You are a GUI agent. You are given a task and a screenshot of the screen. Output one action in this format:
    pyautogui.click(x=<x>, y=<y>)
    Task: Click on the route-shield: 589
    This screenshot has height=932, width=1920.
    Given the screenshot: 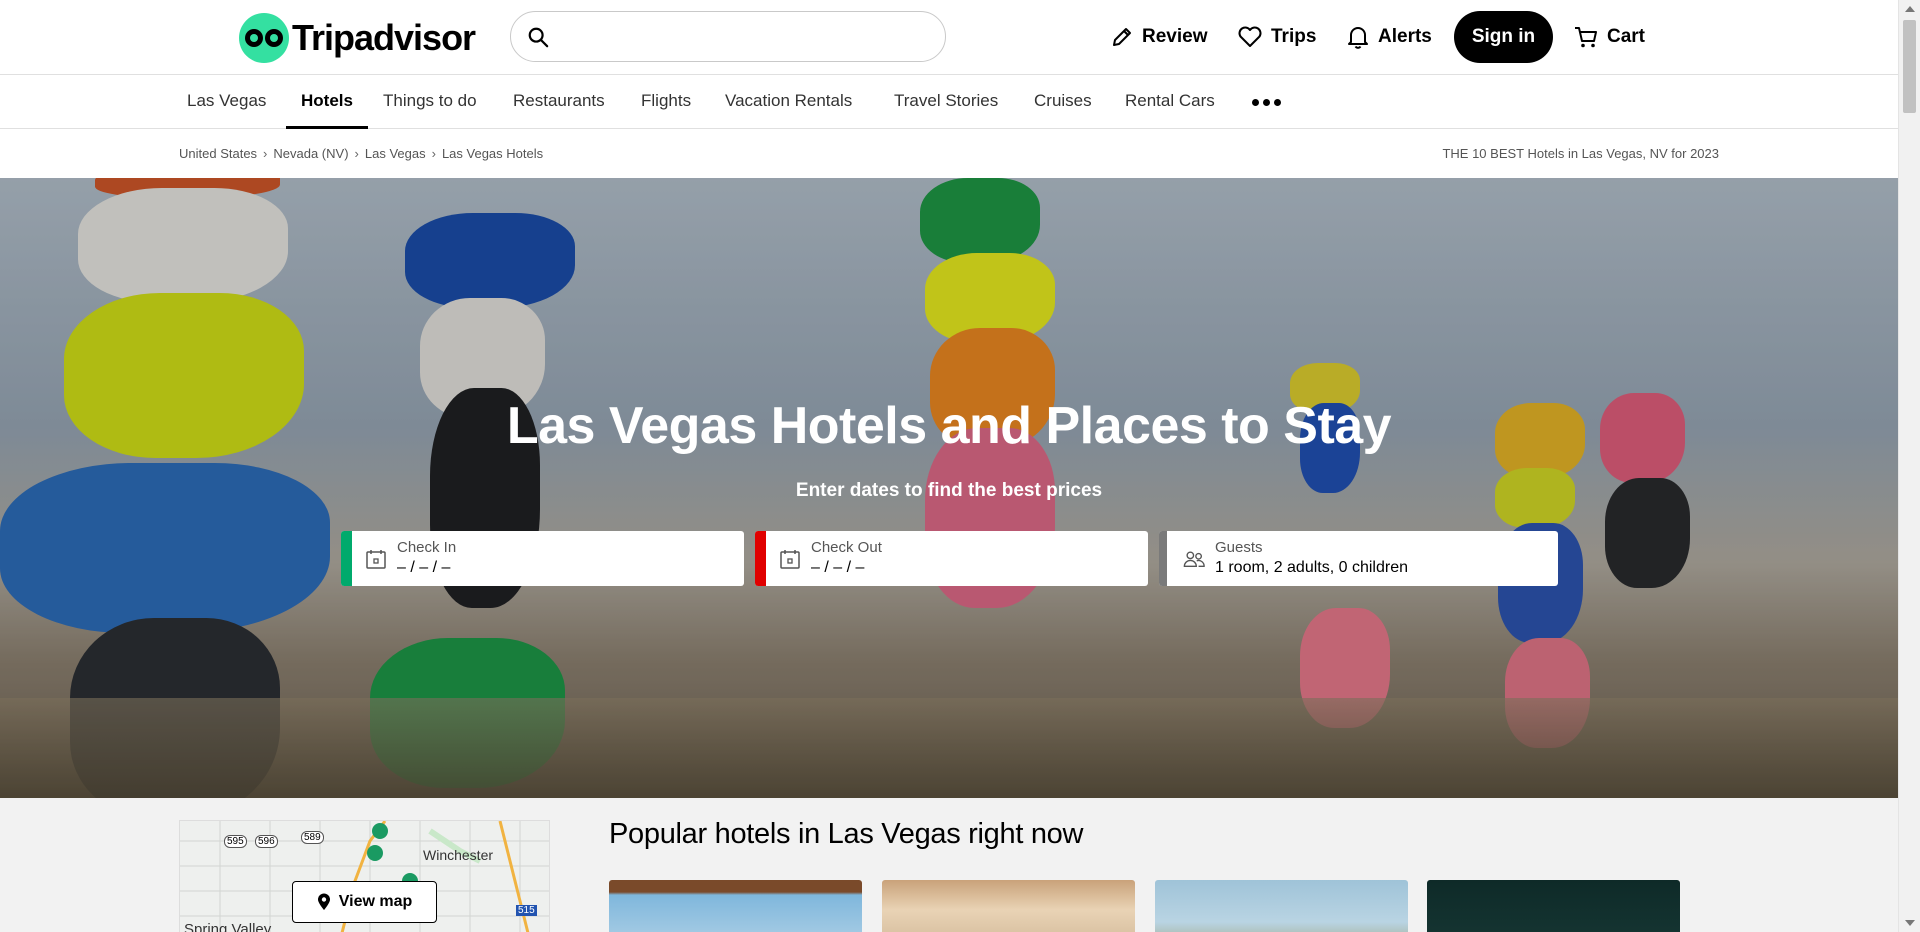 What is the action you would take?
    pyautogui.click(x=312, y=837)
    